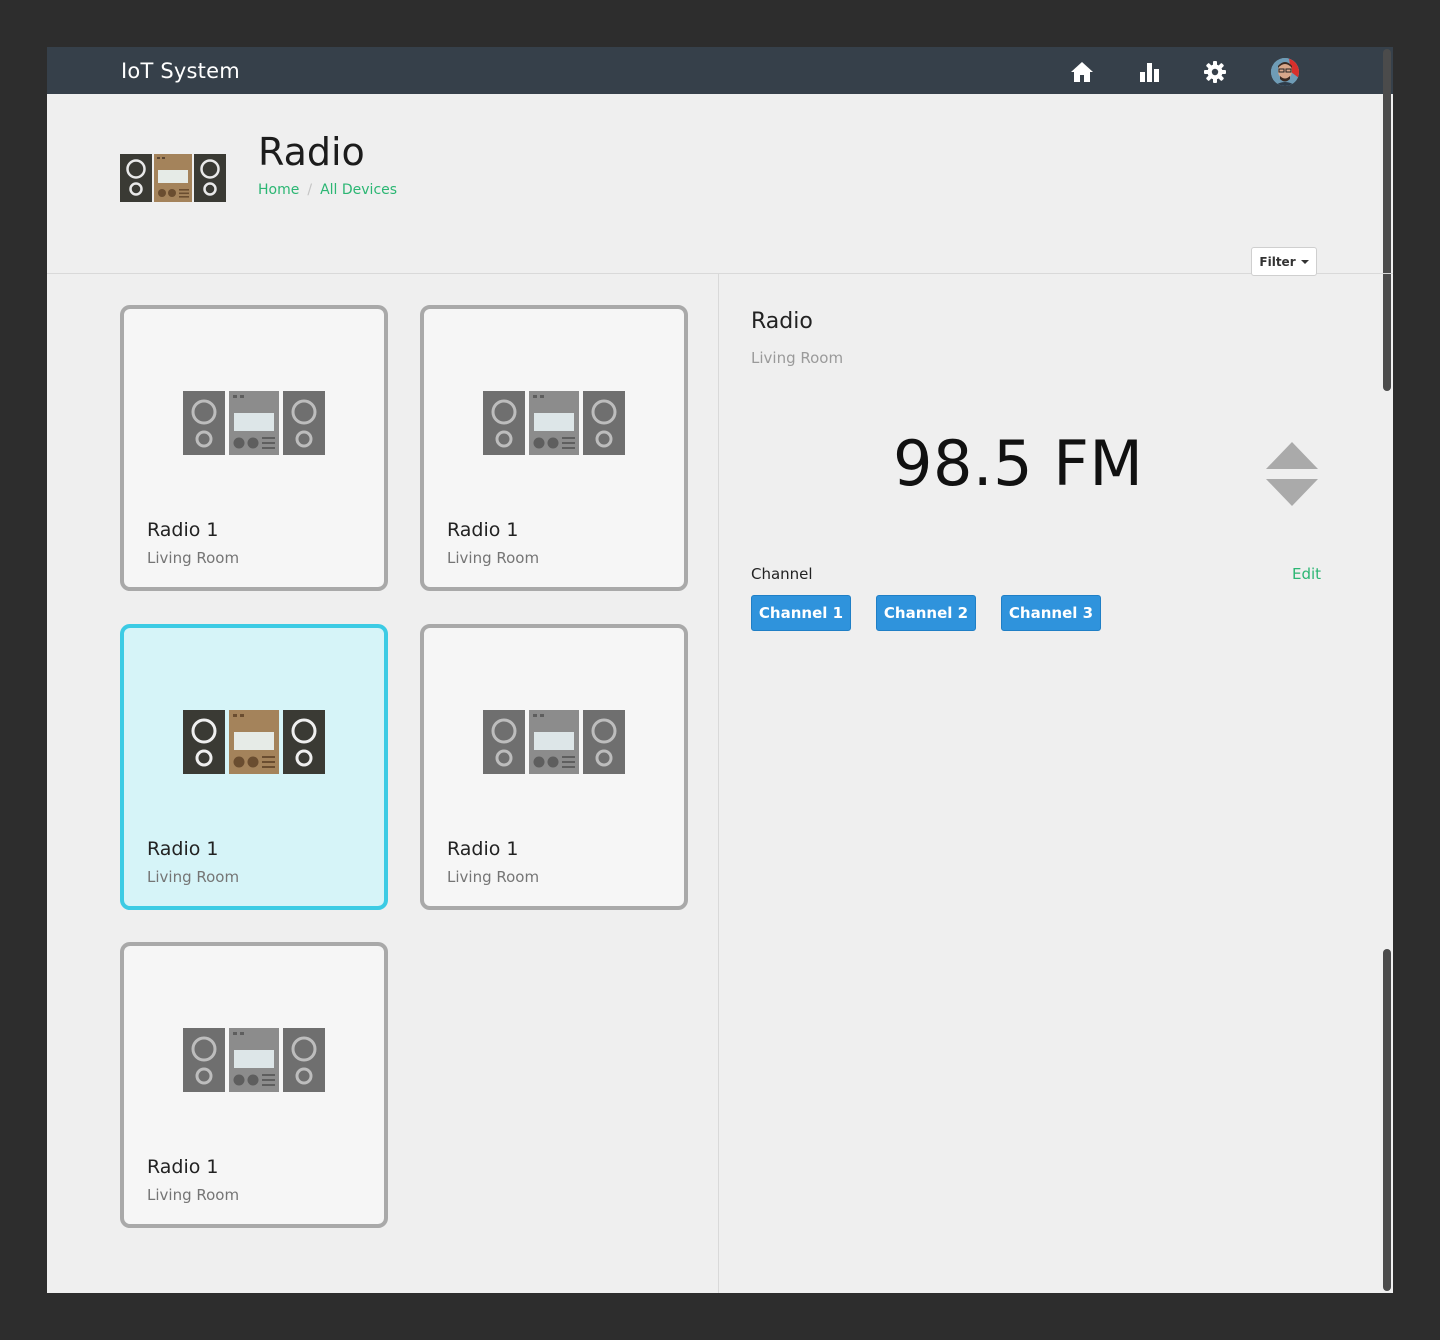 This screenshot has height=1340, width=1440. Describe the element at coordinates (1292, 492) in the screenshot. I see `tune-down-icon` at that location.